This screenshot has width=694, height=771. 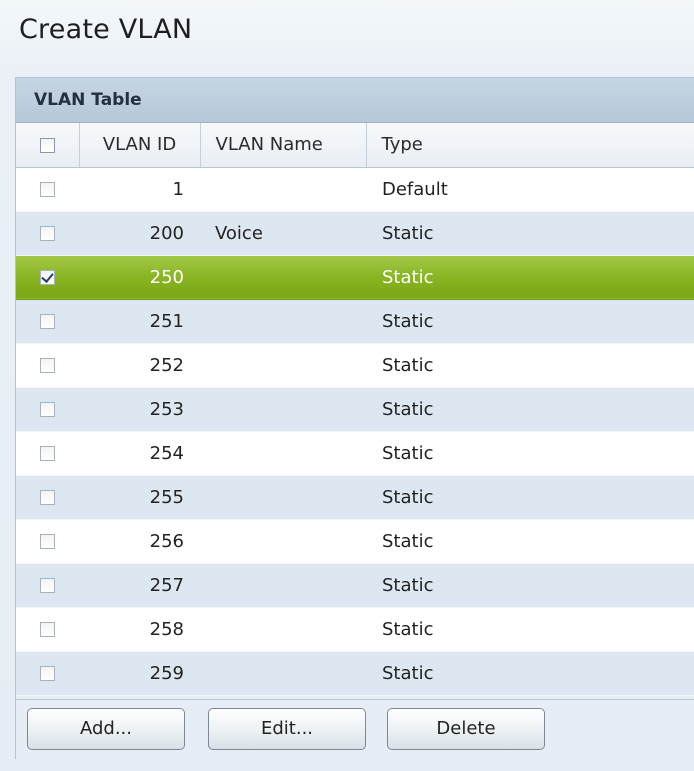 I want to click on table-row: 253 Static, so click(x=355, y=409).